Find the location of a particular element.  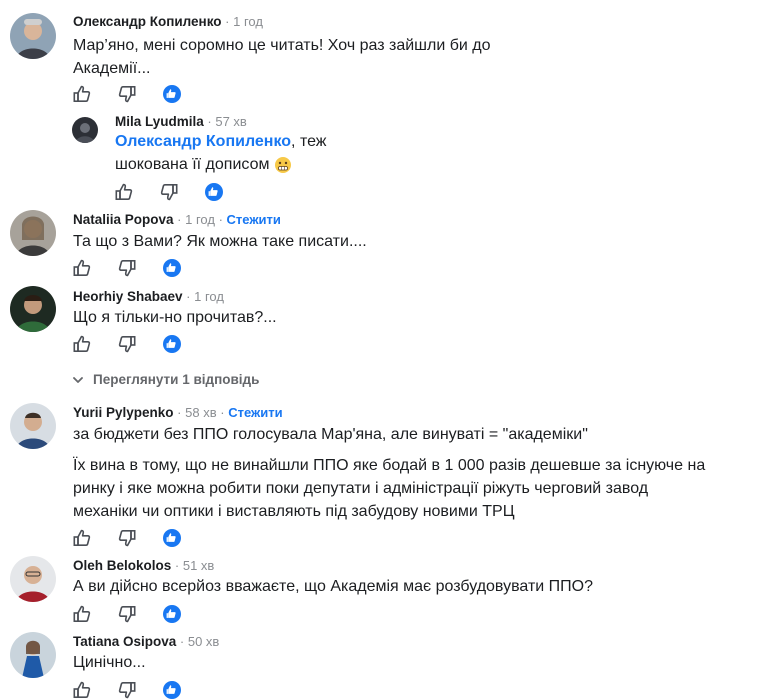

view-replies-label: Переглянути 1 відповідь is located at coordinates (176, 379).